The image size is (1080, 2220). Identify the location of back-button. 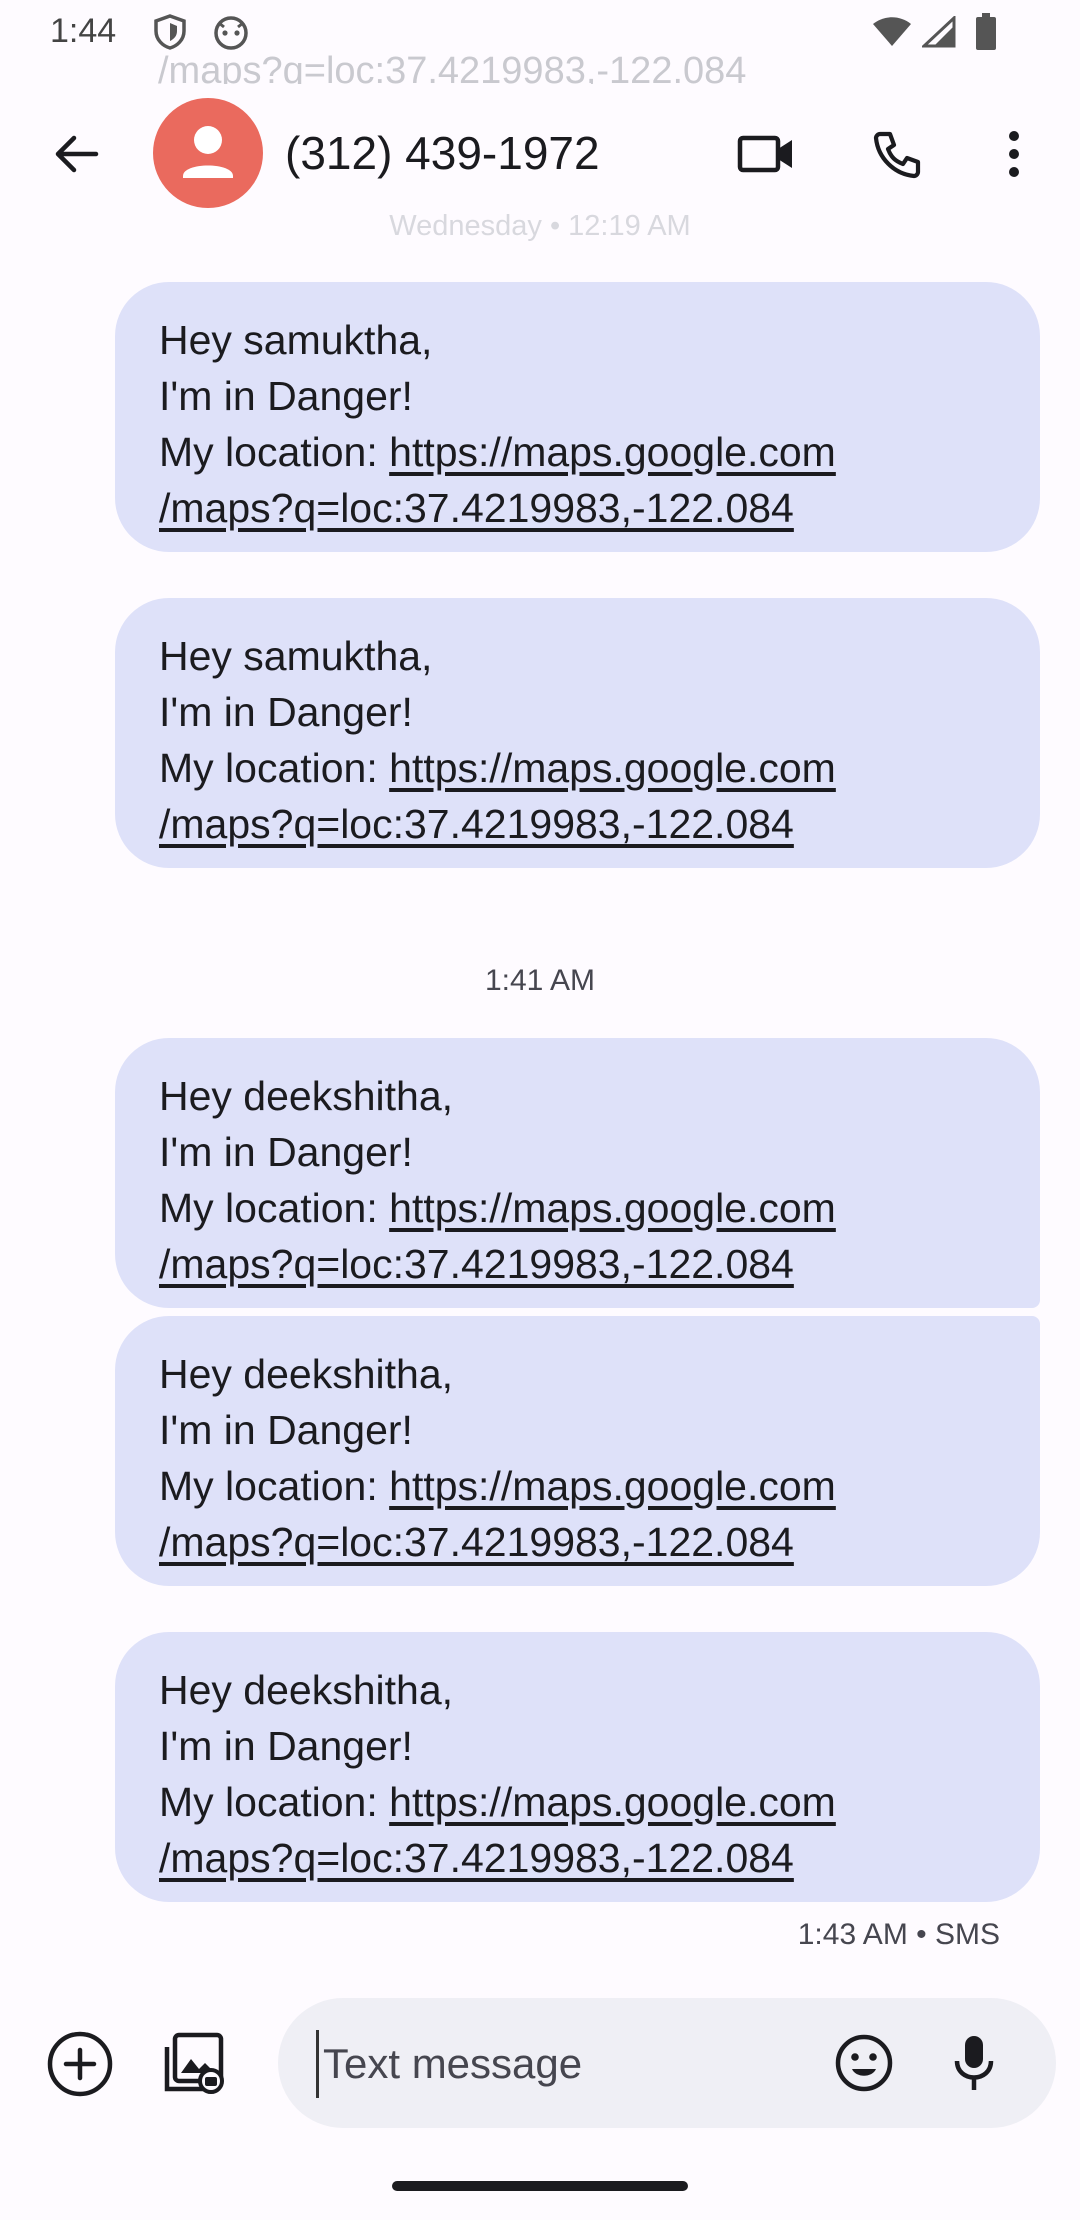
(76, 154).